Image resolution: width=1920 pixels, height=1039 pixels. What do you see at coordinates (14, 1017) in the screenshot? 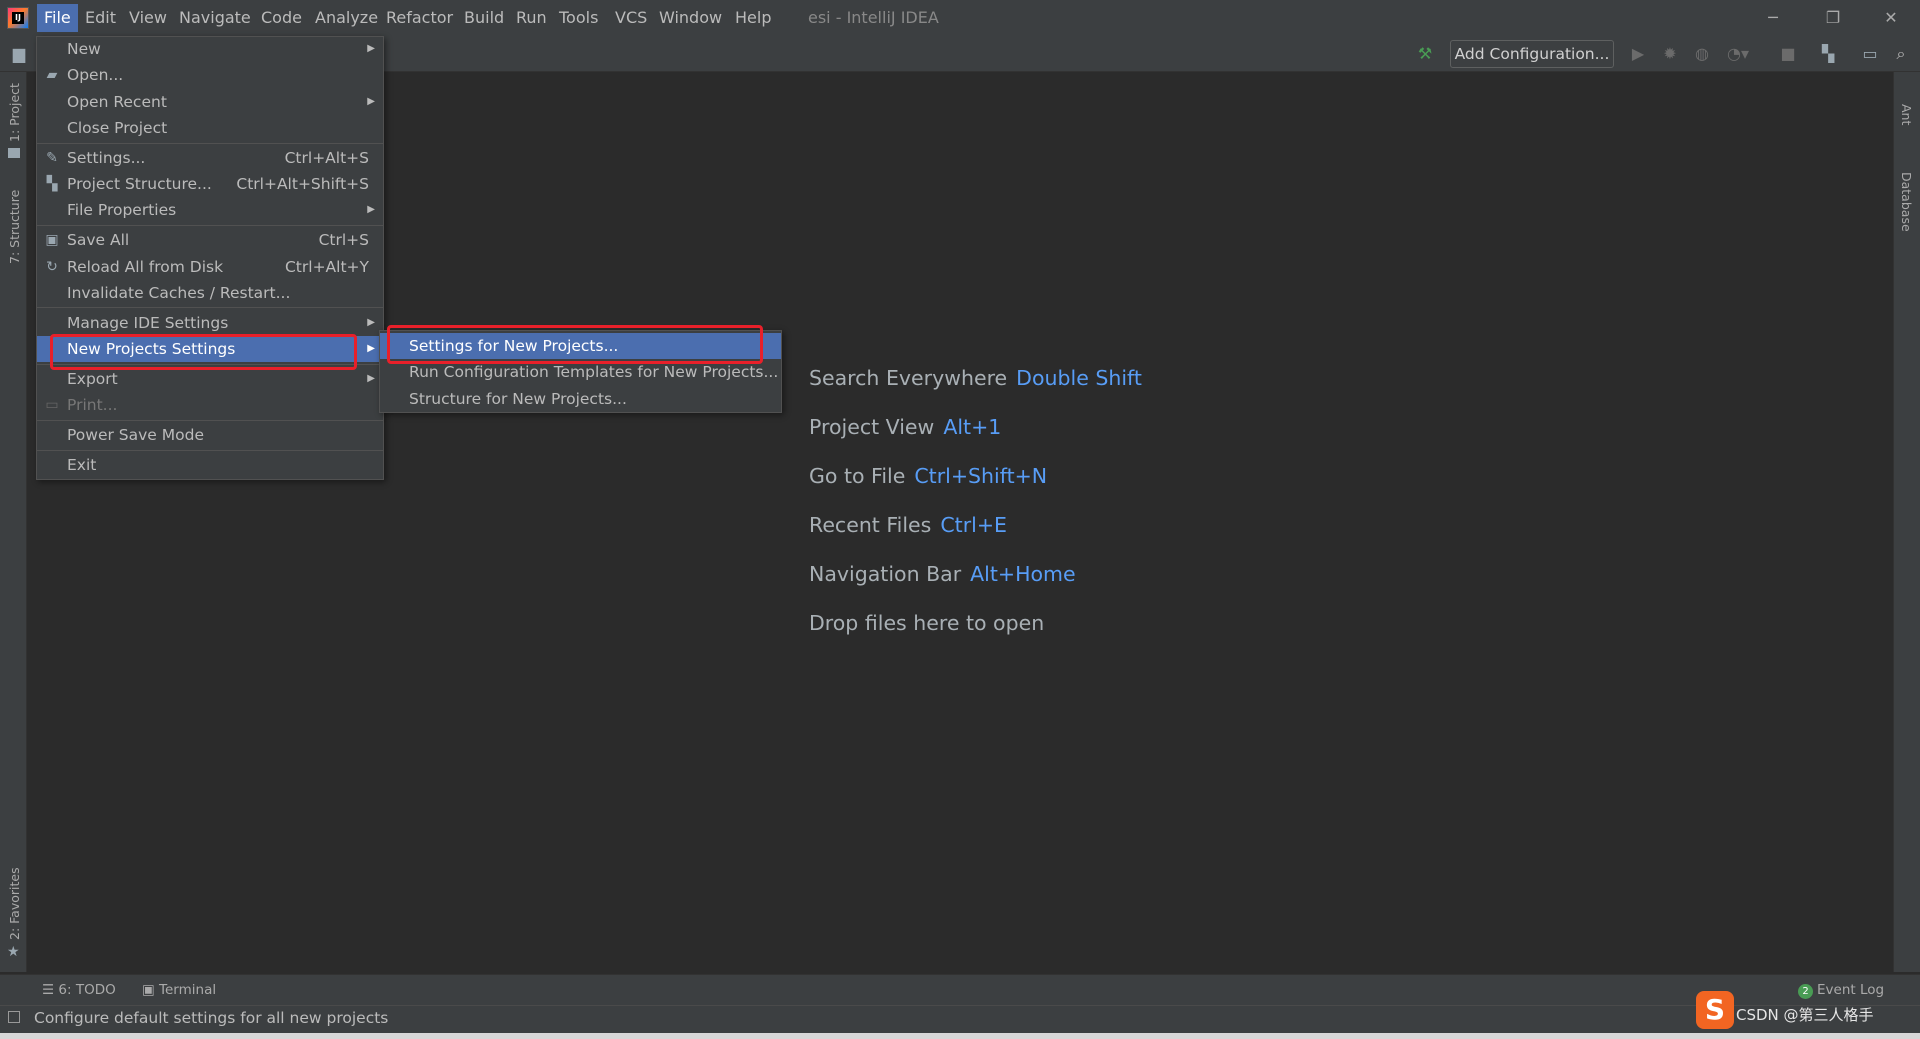
I see `status-toggle-icon` at bounding box center [14, 1017].